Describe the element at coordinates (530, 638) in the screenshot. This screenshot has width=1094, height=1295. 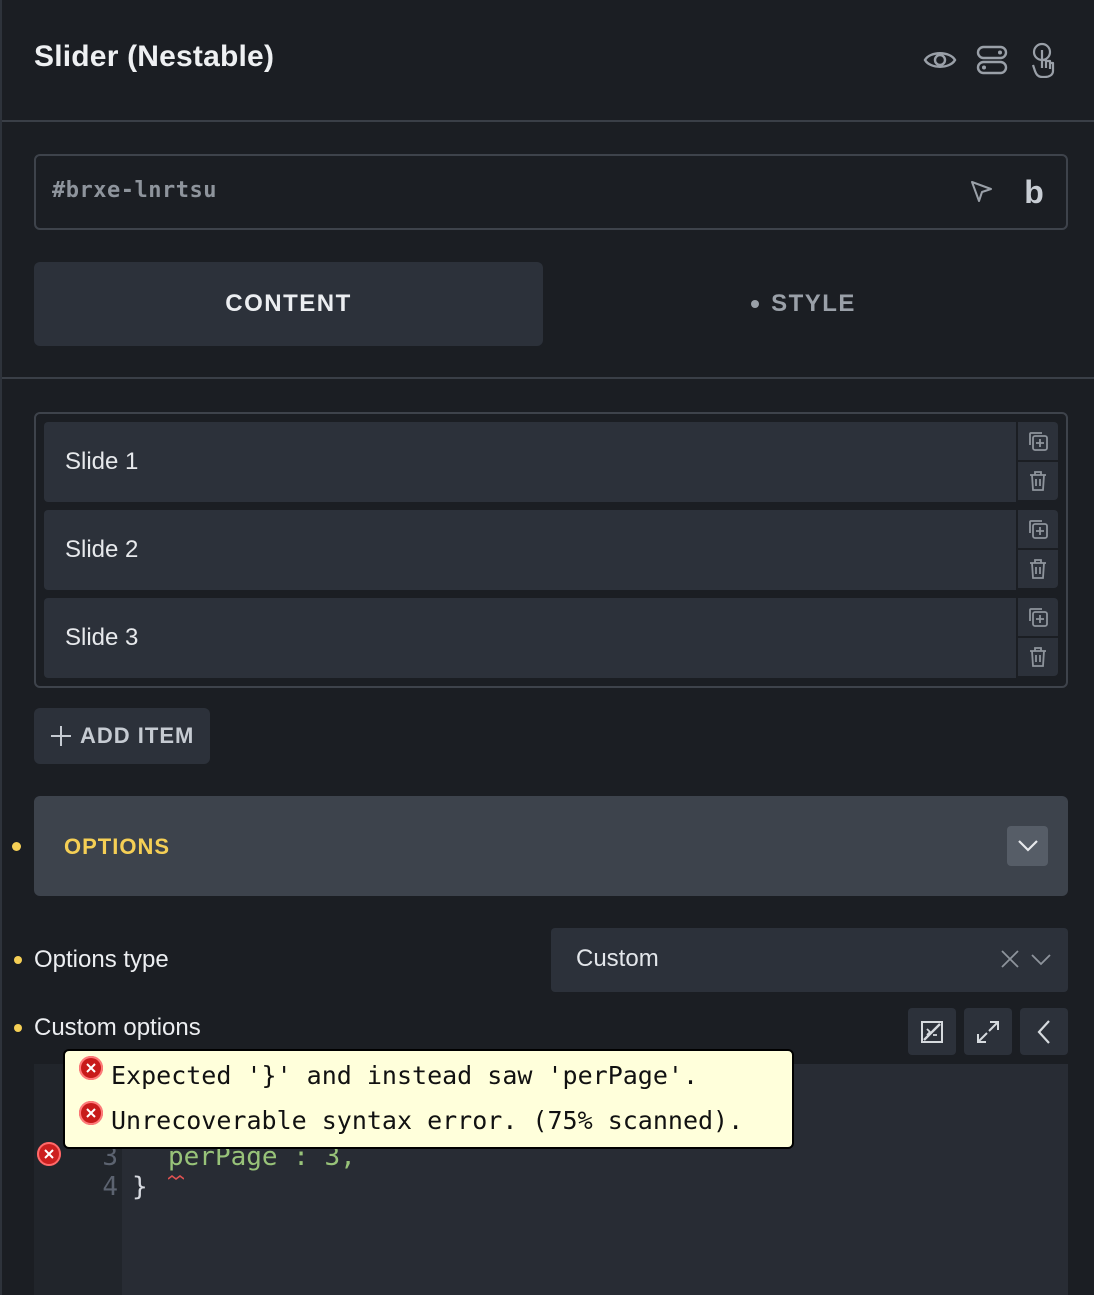
I see `slide-item: Slide 3` at that location.